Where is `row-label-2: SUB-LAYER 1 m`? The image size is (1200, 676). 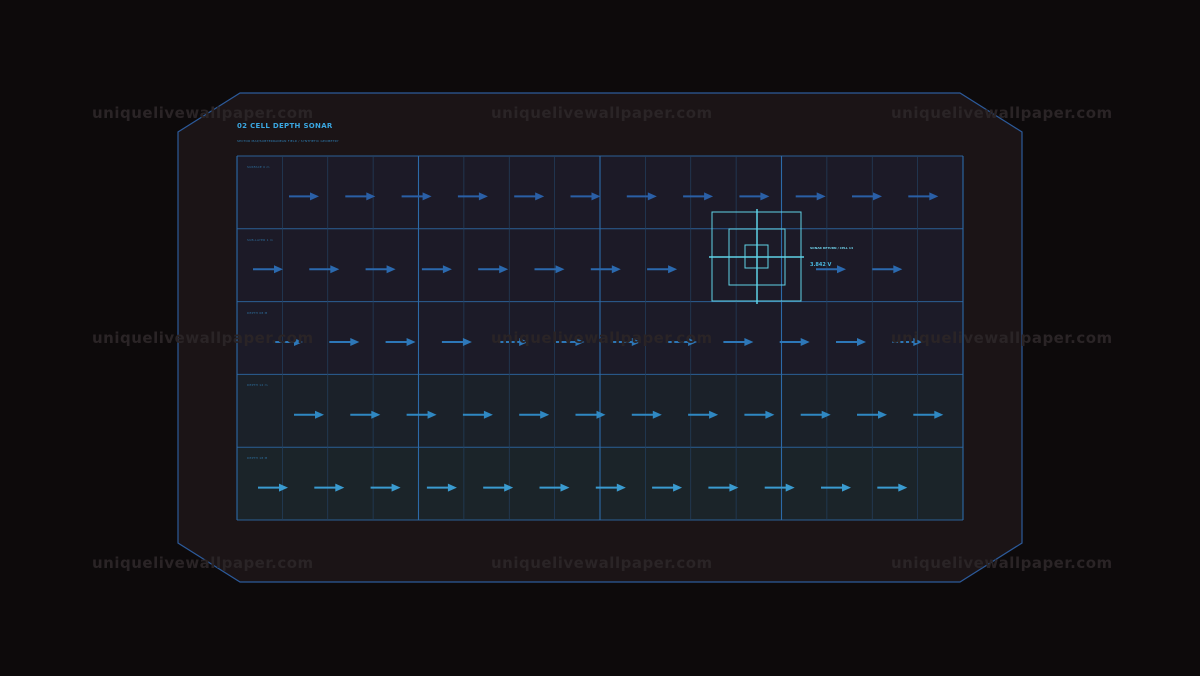 row-label-2: SUB-LAYER 1 m is located at coordinates (260, 240).